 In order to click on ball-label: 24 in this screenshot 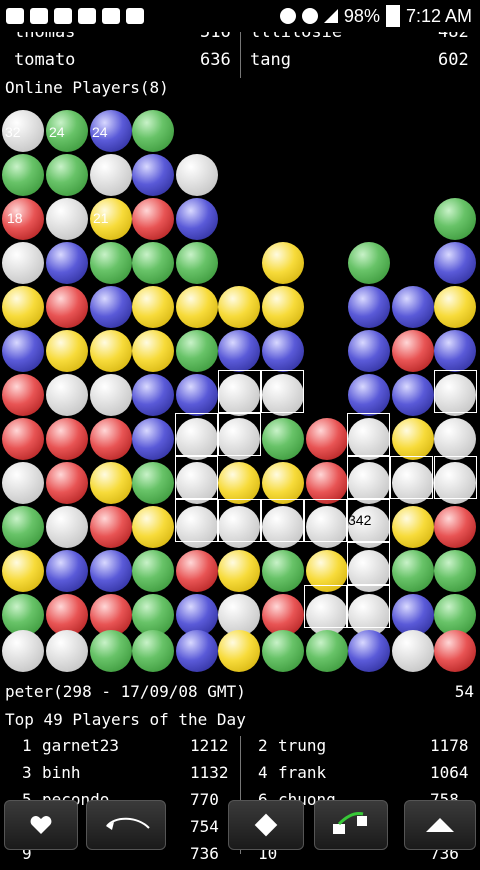, I will do `click(57, 132)`.